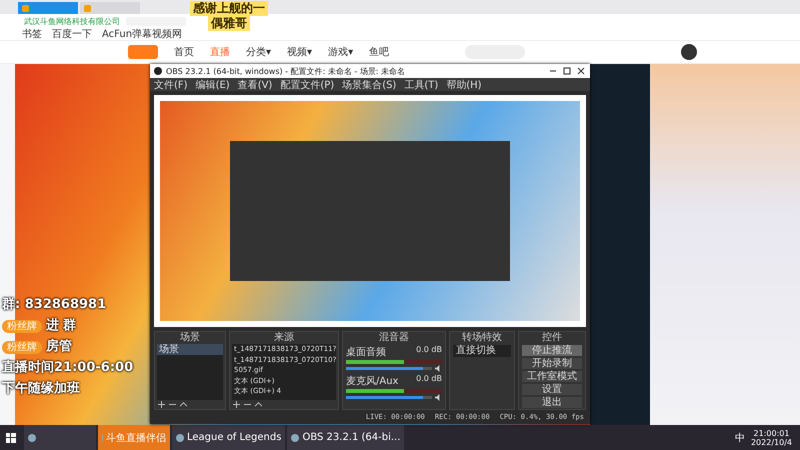 The height and width of the screenshot is (450, 800). I want to click on nav-link: 分类▾, so click(259, 52).